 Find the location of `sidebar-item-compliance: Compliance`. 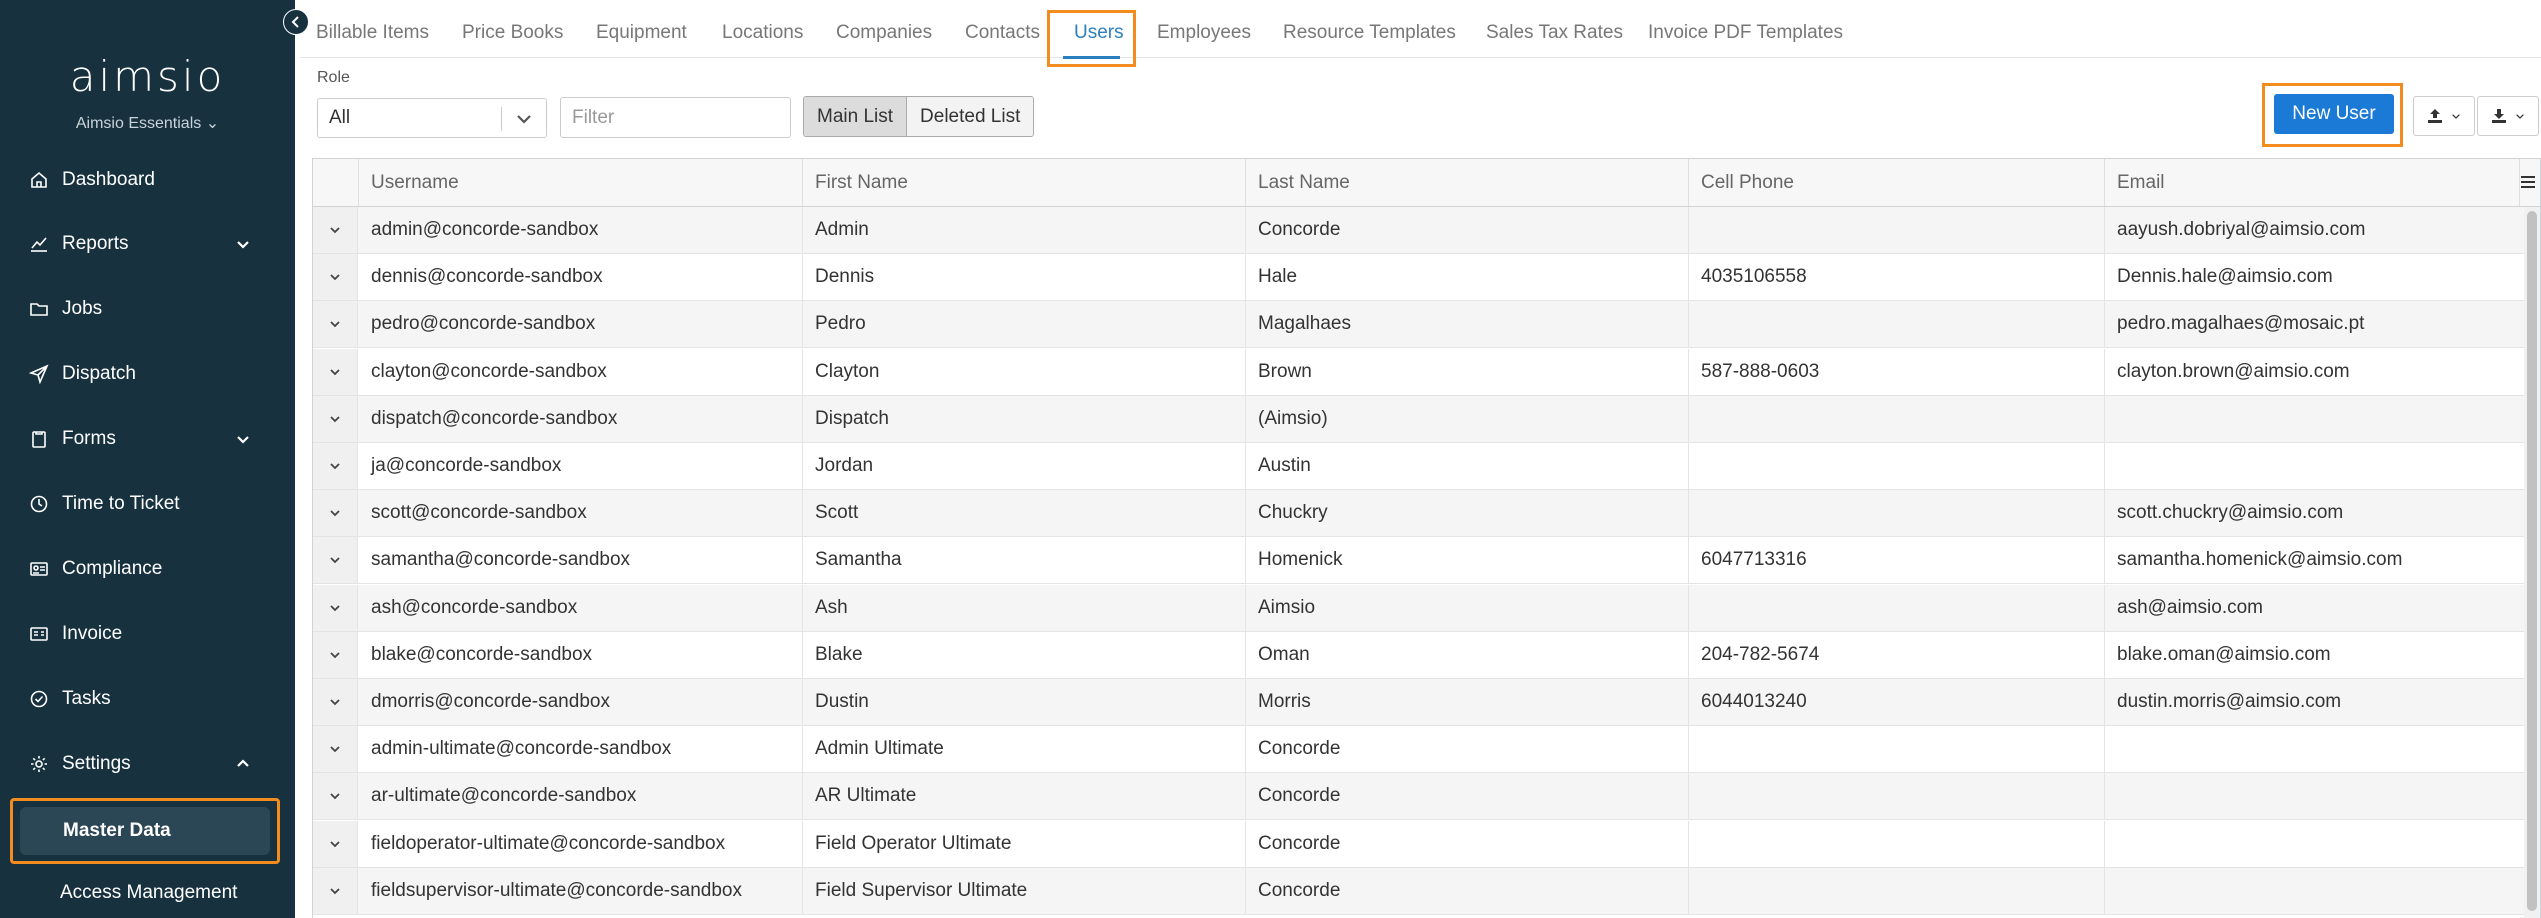

sidebar-item-compliance: Compliance is located at coordinates (147, 569).